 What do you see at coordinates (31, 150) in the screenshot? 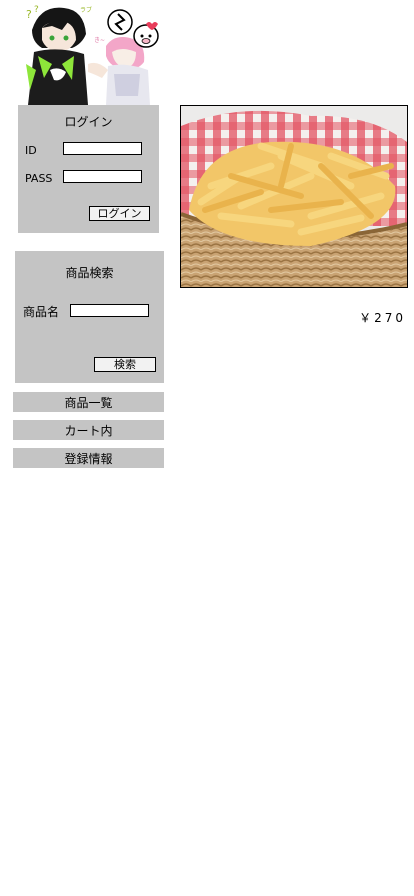
I see `login-id-label: ID` at bounding box center [31, 150].